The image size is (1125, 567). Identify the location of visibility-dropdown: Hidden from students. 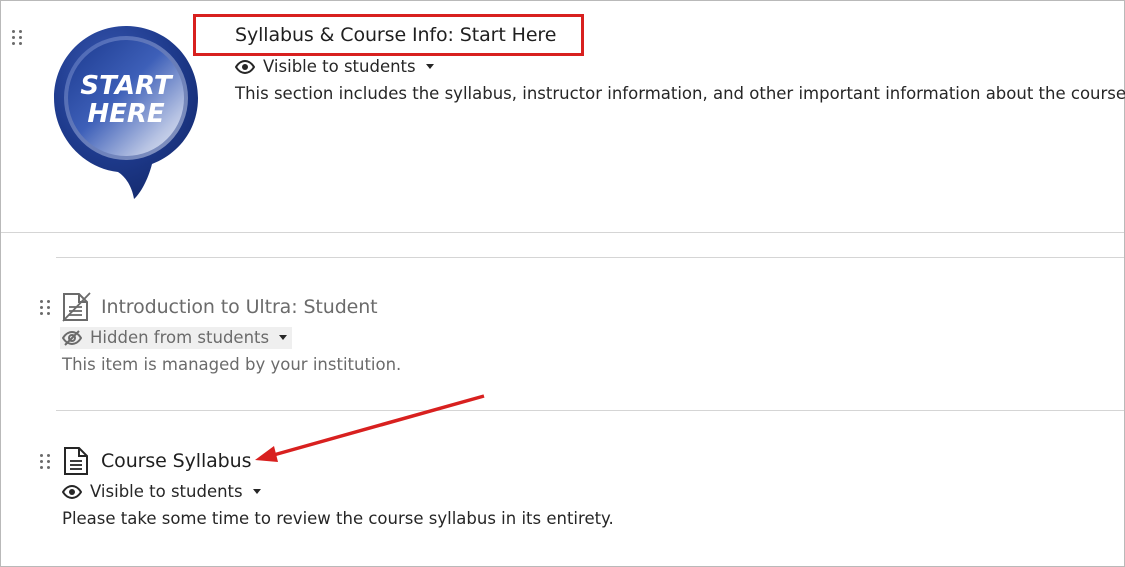
(175, 337).